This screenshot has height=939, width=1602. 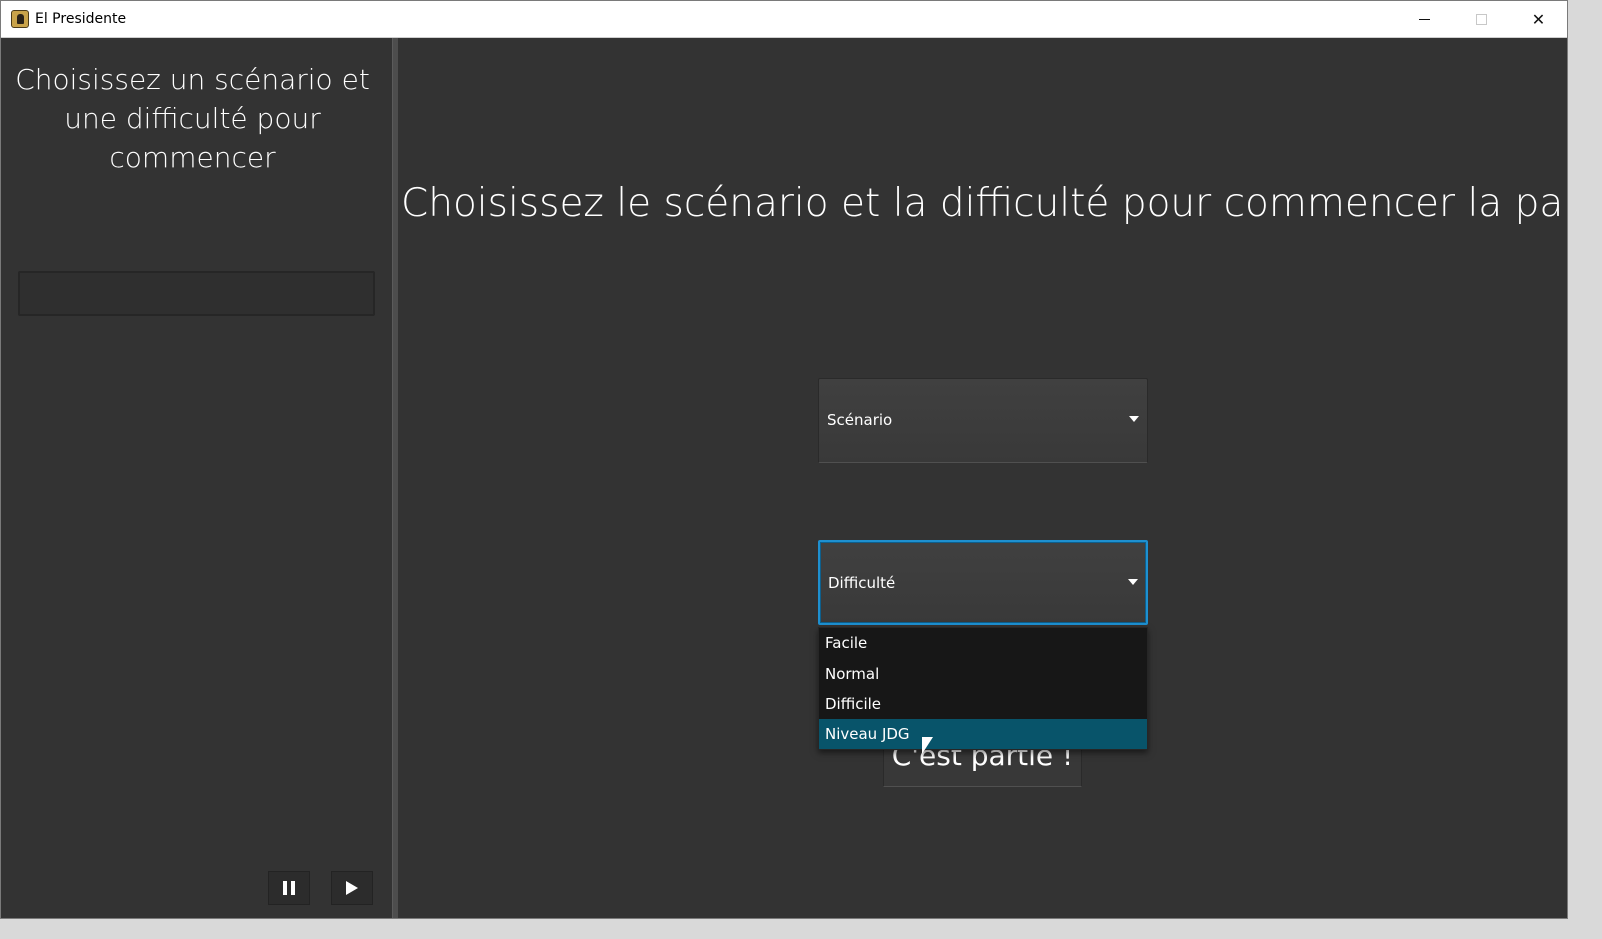 What do you see at coordinates (20, 19) in the screenshot?
I see `app-logo-icon` at bounding box center [20, 19].